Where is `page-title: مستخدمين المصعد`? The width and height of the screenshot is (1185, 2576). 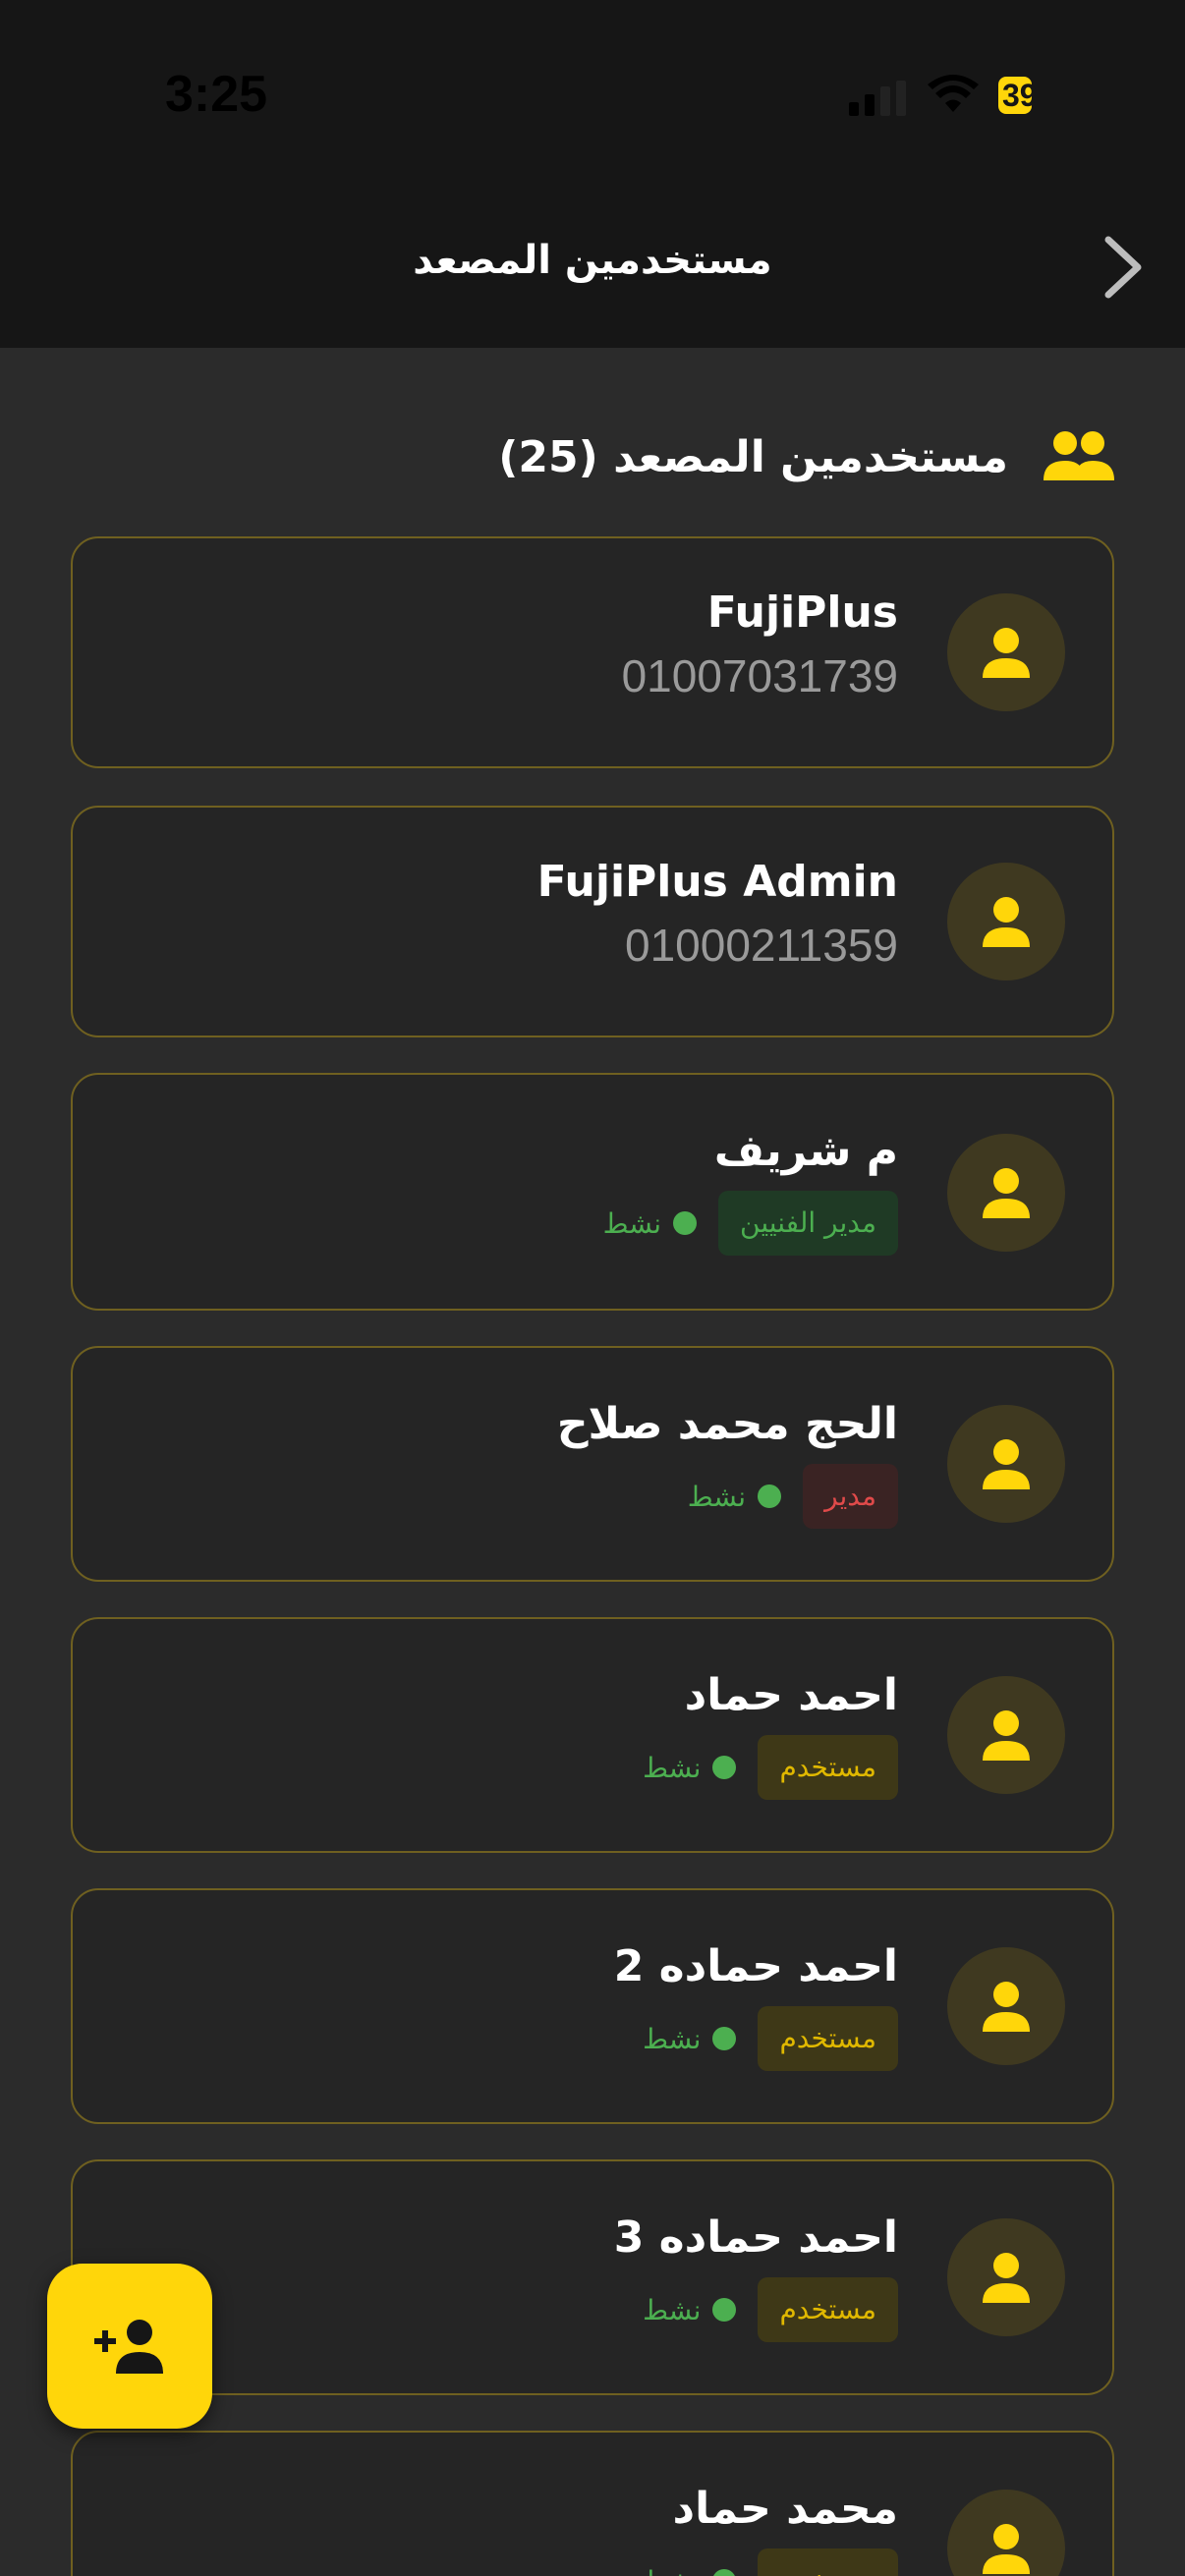
page-title: مستخدمين المصعد is located at coordinates (592, 260).